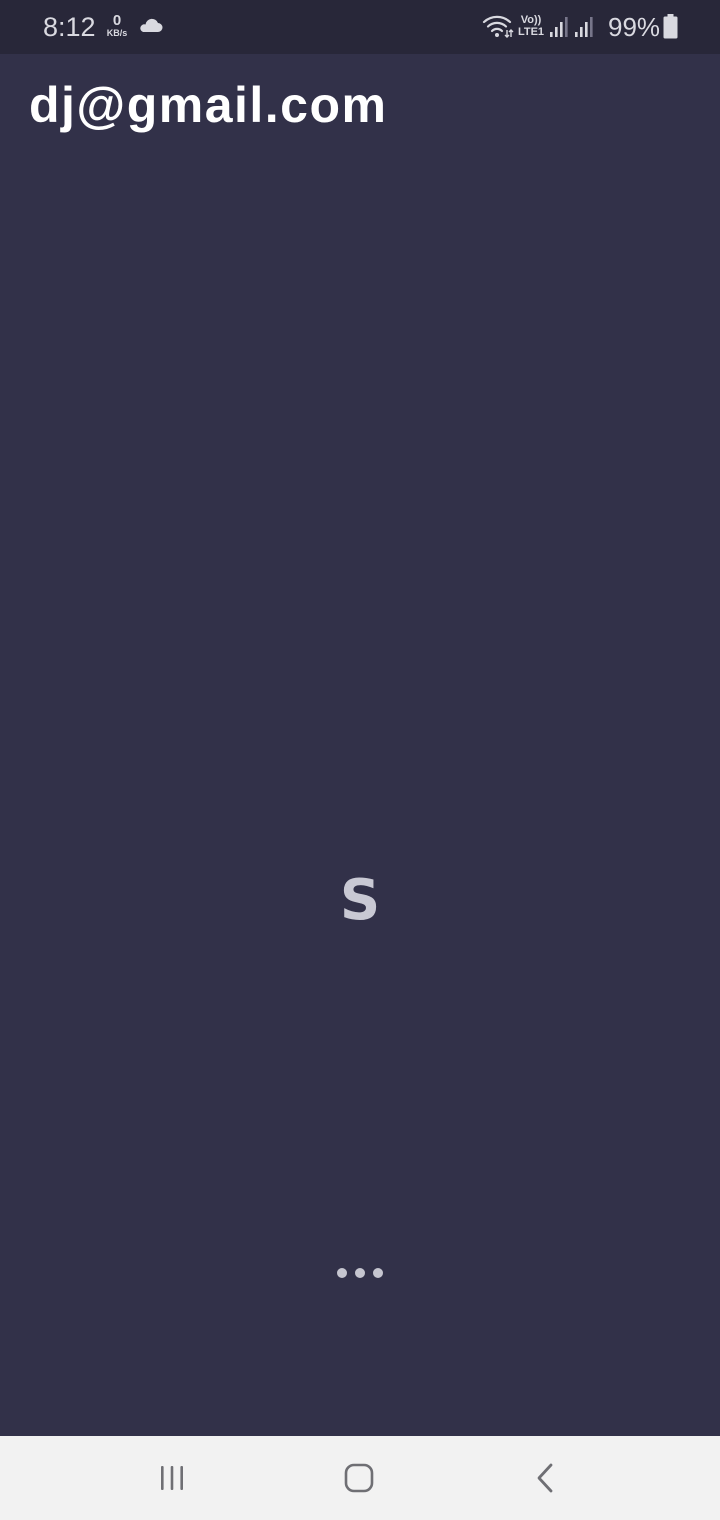 Image resolution: width=720 pixels, height=1520 pixels. I want to click on cloud-icon, so click(151, 25).